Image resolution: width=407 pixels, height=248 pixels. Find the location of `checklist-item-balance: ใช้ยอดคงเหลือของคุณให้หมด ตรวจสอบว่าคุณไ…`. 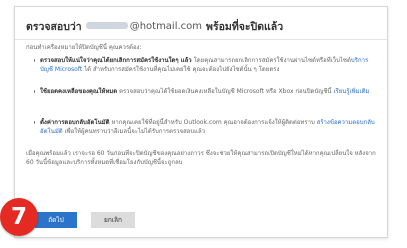

checklist-item-balance: ใช้ยอดคงเหลือของคุณให้หมด ตรวจสอบว่าคุณไ… is located at coordinates (206, 100).